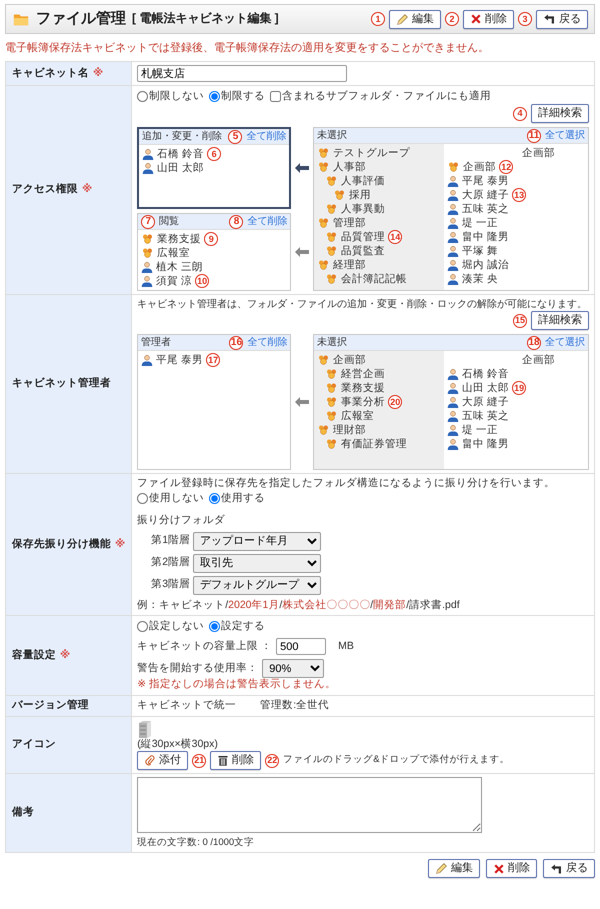 This screenshot has height=909, width=600. What do you see at coordinates (34, 744) in the screenshot?
I see `field-label: アイコン` at bounding box center [34, 744].